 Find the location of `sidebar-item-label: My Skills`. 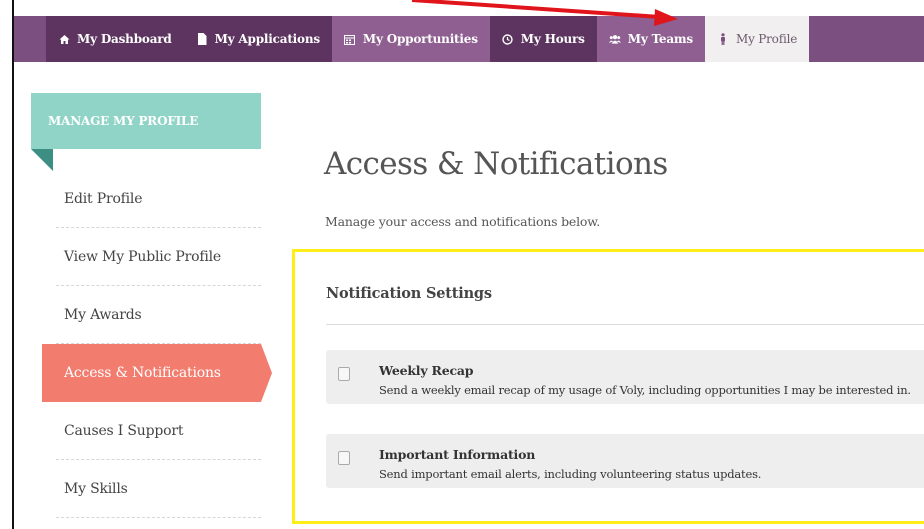

sidebar-item-label: My Skills is located at coordinates (96, 488).